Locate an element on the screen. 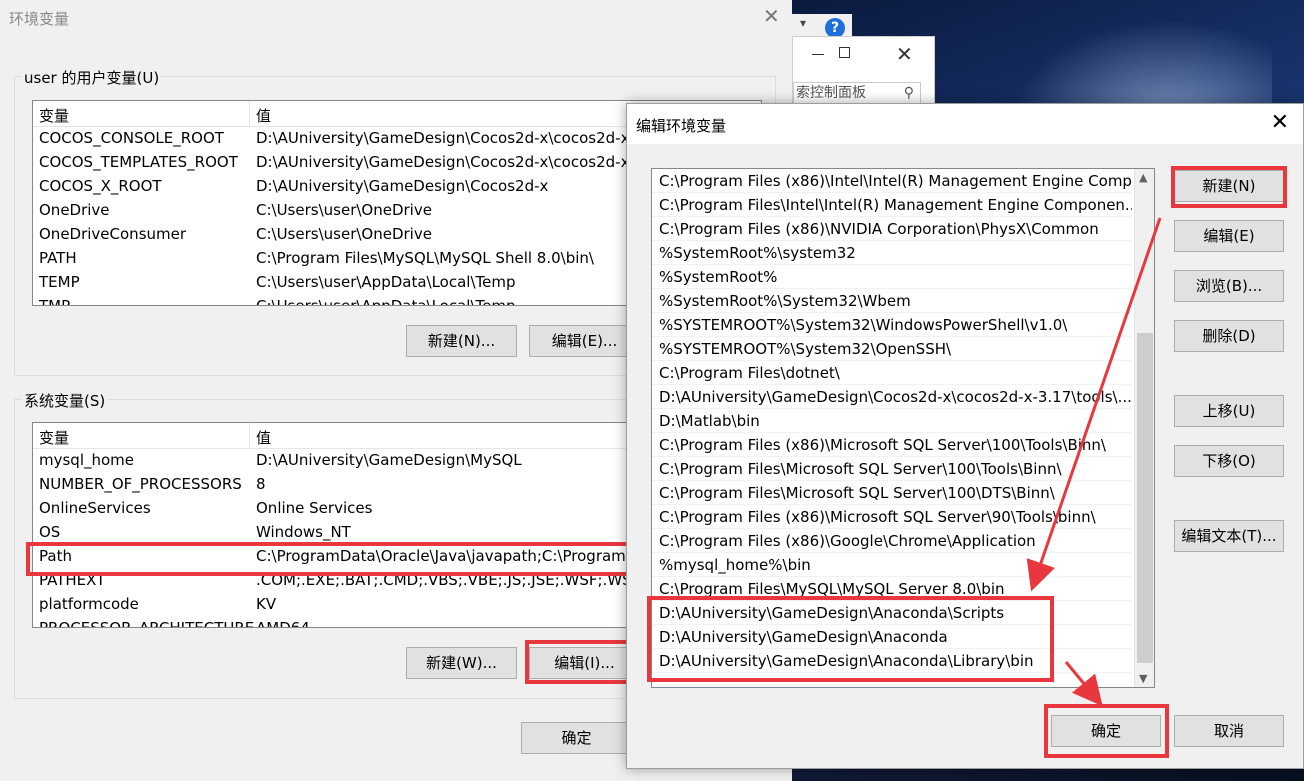  variable-value: Windows_NT is located at coordinates (303, 532).